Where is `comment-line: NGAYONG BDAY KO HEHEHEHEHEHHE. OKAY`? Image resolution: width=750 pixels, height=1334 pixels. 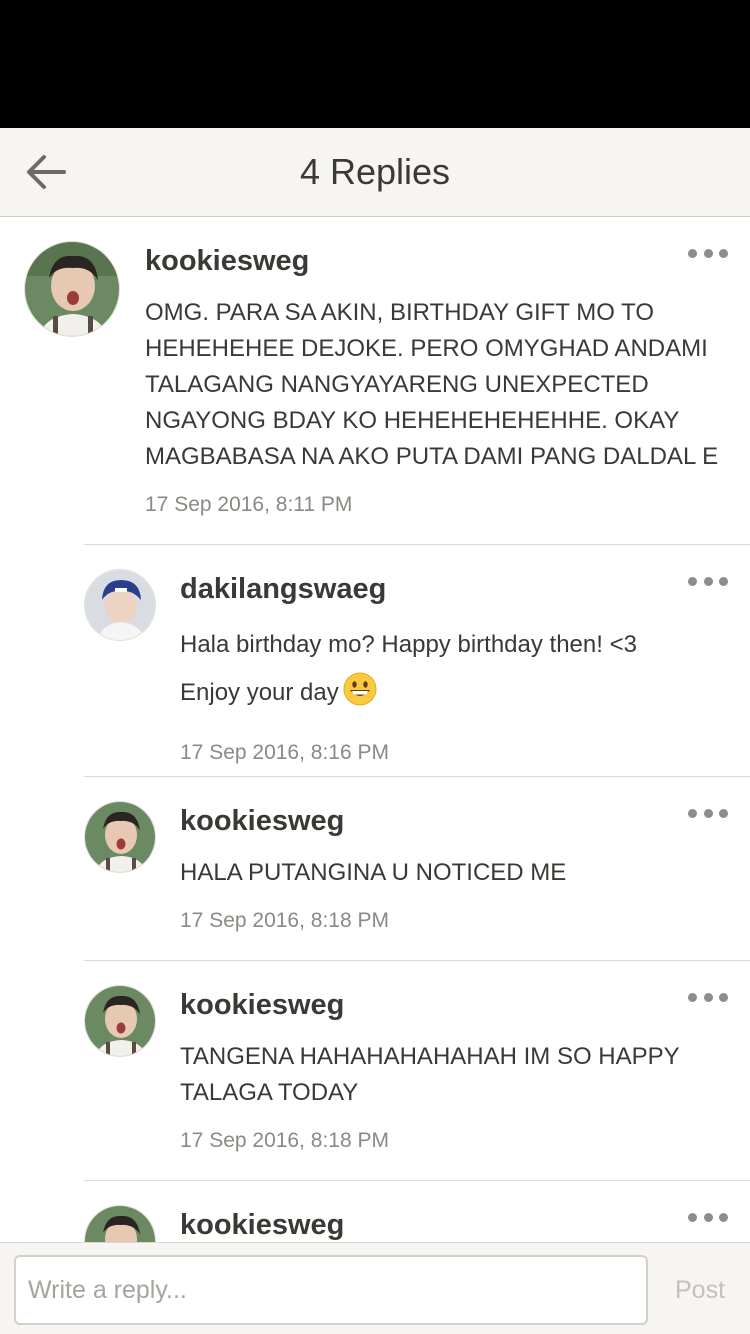
comment-line: NGAYONG BDAY KO HEHEHEHEHEHHE. OKAY is located at coordinates (412, 420).